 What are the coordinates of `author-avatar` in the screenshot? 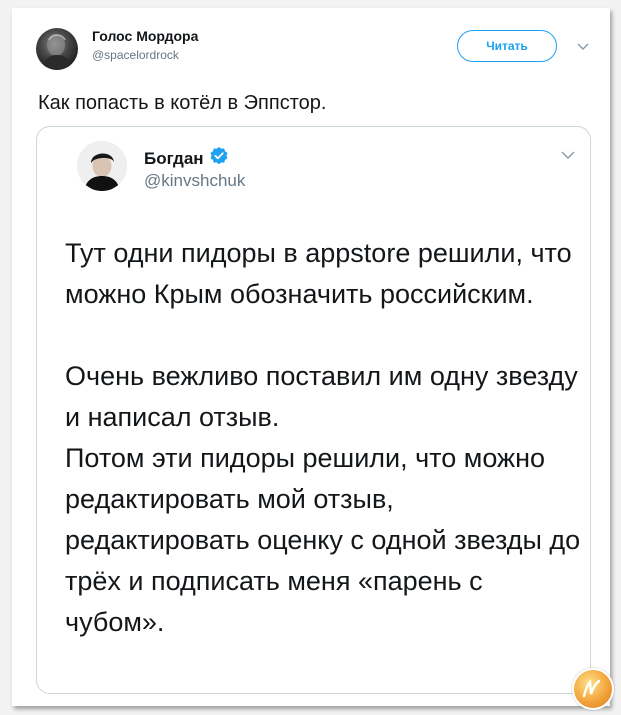 It's located at (57, 49).